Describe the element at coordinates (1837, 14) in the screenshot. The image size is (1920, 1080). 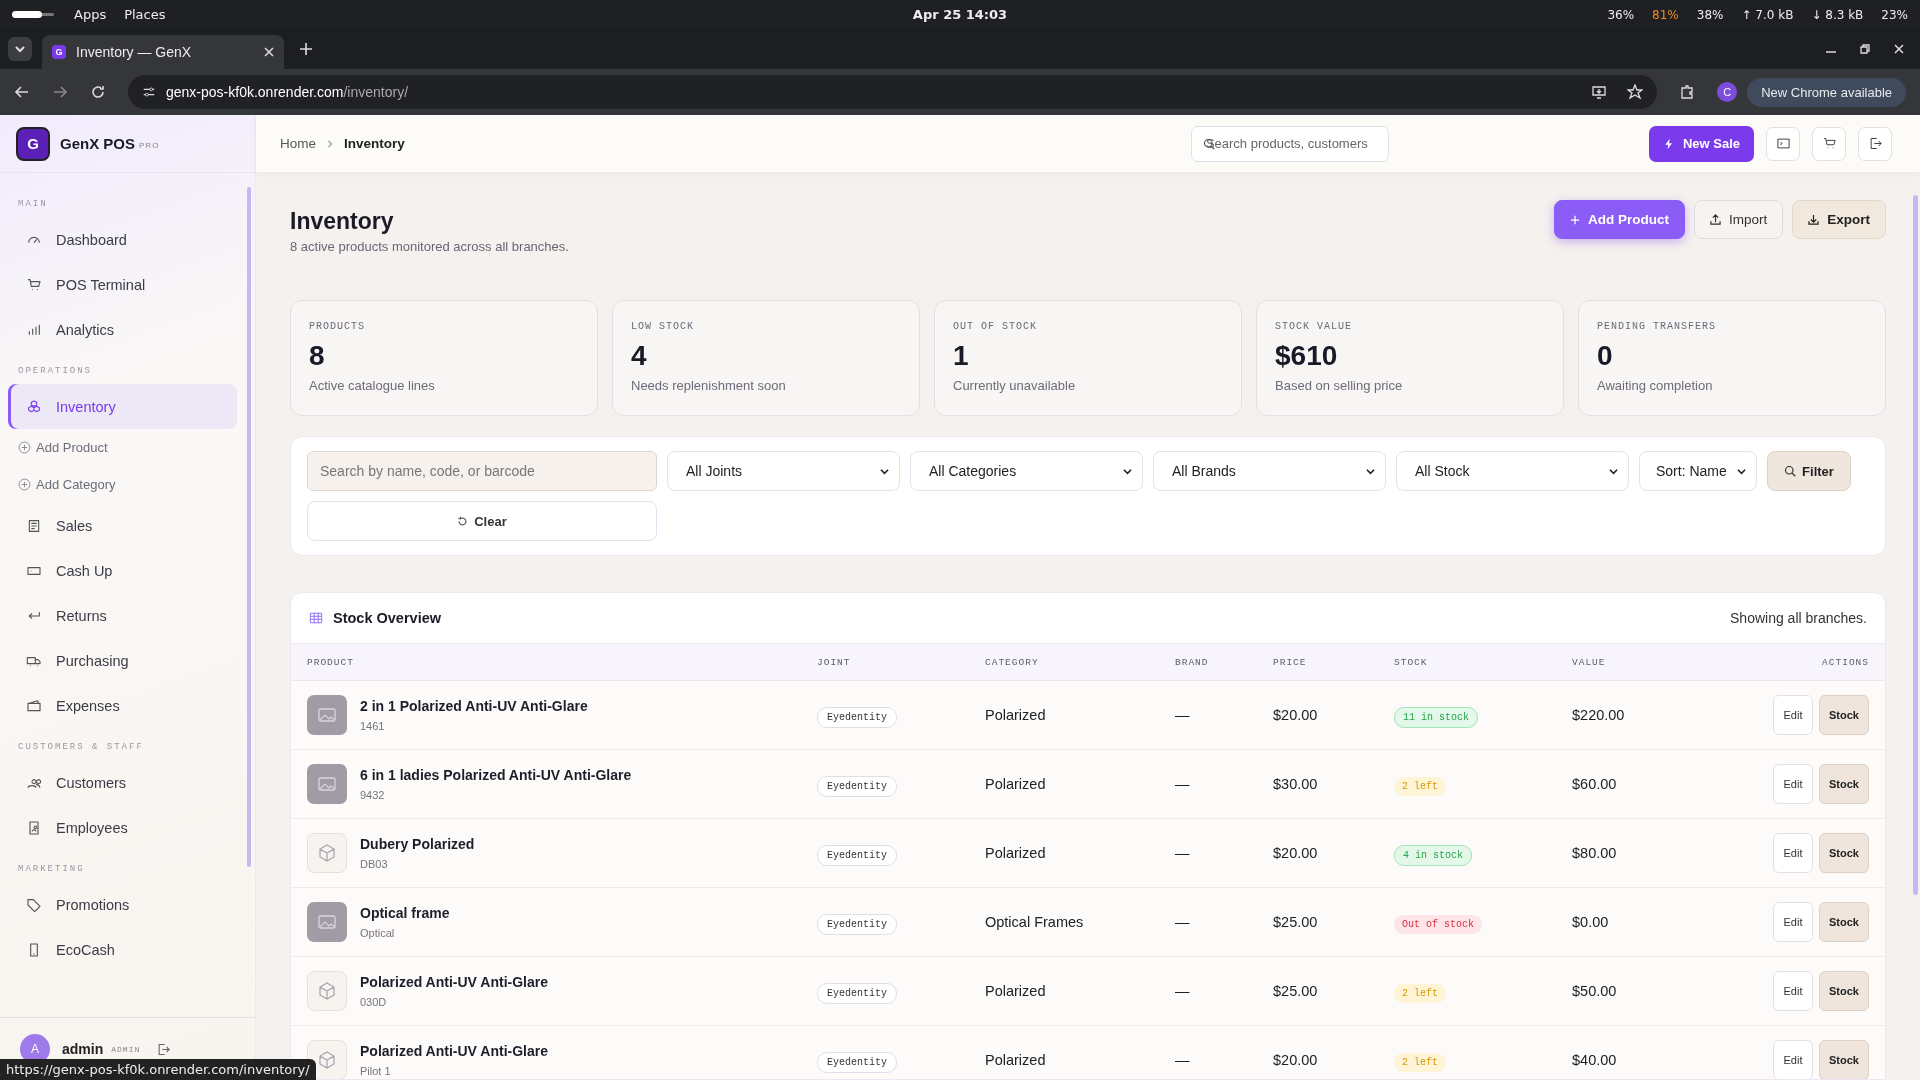
I see `system-indicator: ↓ 8.3 kB` at that location.